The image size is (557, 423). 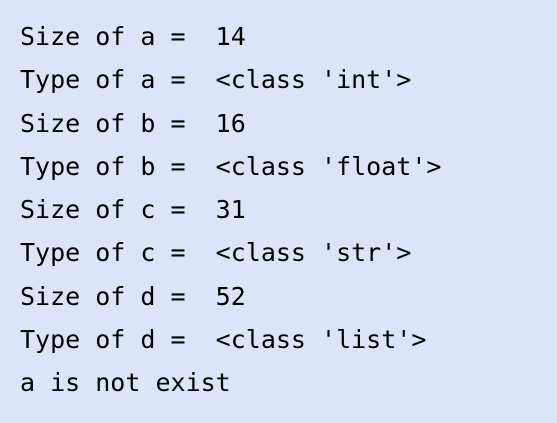 I want to click on output-line-type-a: Type of a = <class 'int'>, so click(x=216, y=80).